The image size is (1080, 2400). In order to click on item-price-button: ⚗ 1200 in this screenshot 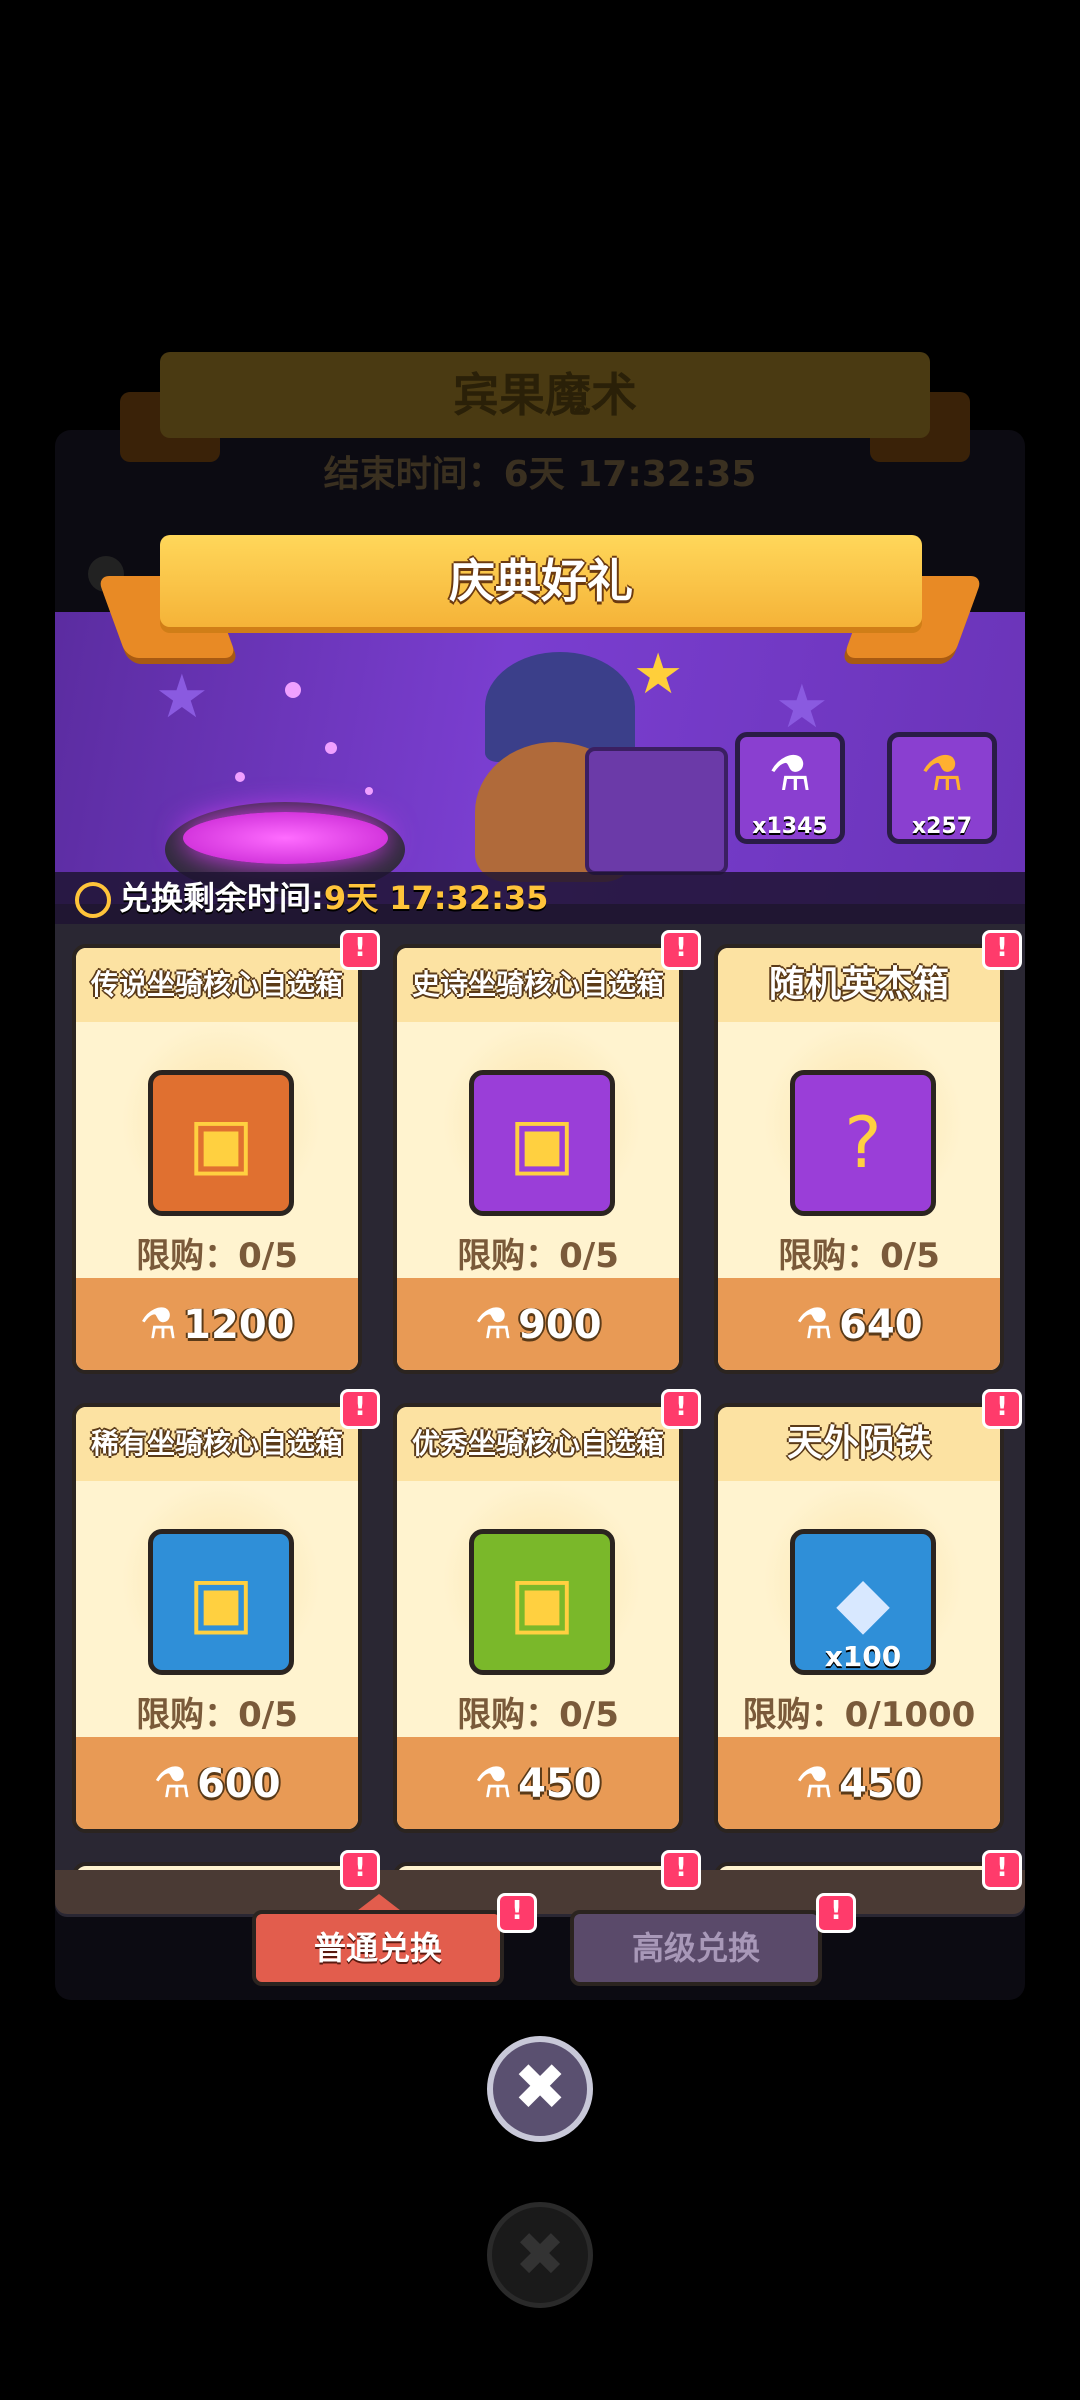, I will do `click(217, 1324)`.